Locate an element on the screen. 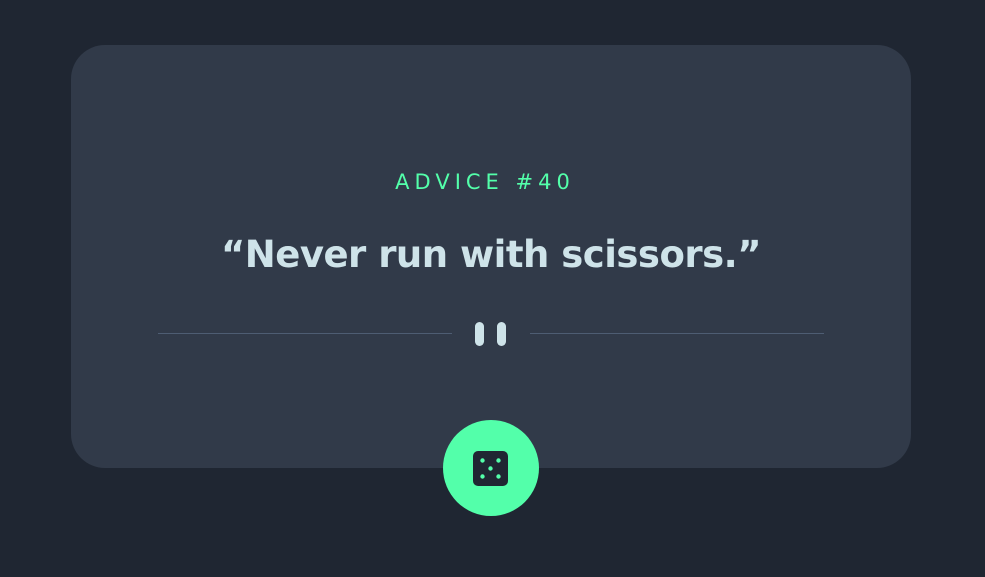 This screenshot has height=577, width=985. advice-number-label: ADVICE #40 is located at coordinates (485, 182).